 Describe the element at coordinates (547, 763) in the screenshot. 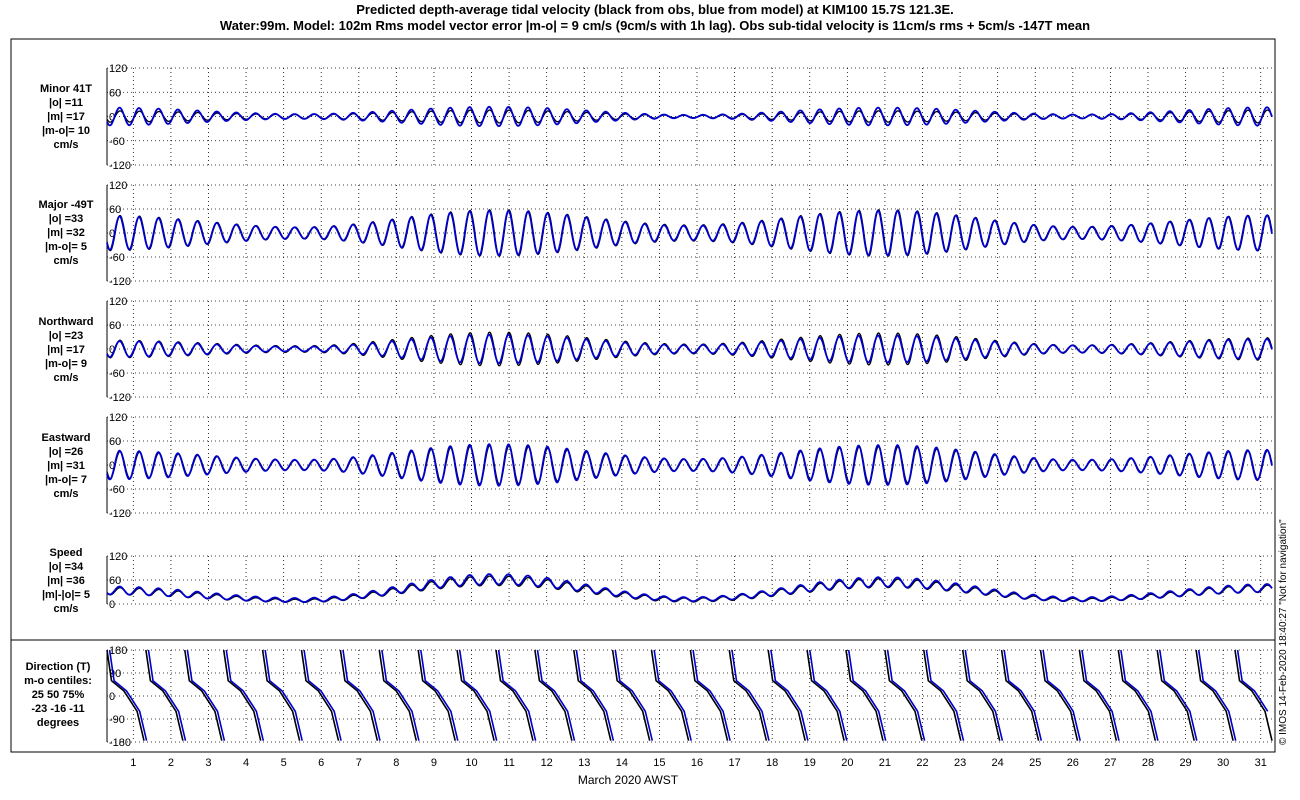

I see `x-tick-label: 12` at that location.